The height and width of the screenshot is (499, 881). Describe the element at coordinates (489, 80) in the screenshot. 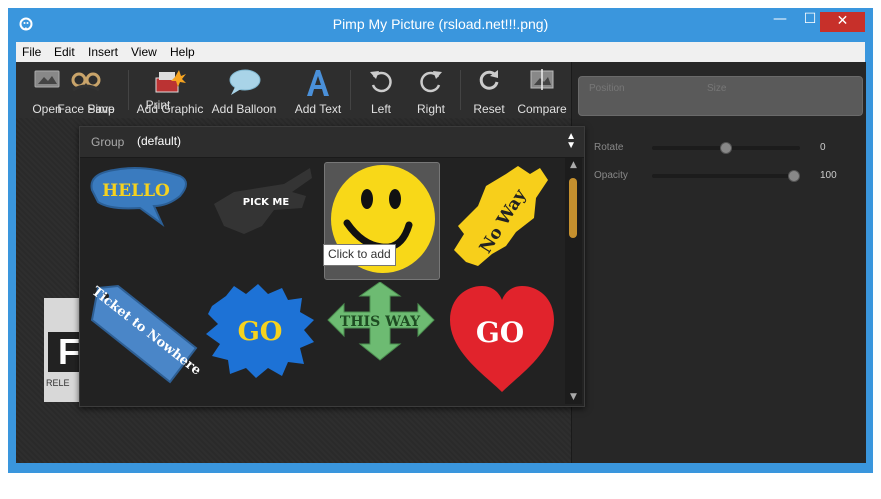

I see `reset-icon` at that location.